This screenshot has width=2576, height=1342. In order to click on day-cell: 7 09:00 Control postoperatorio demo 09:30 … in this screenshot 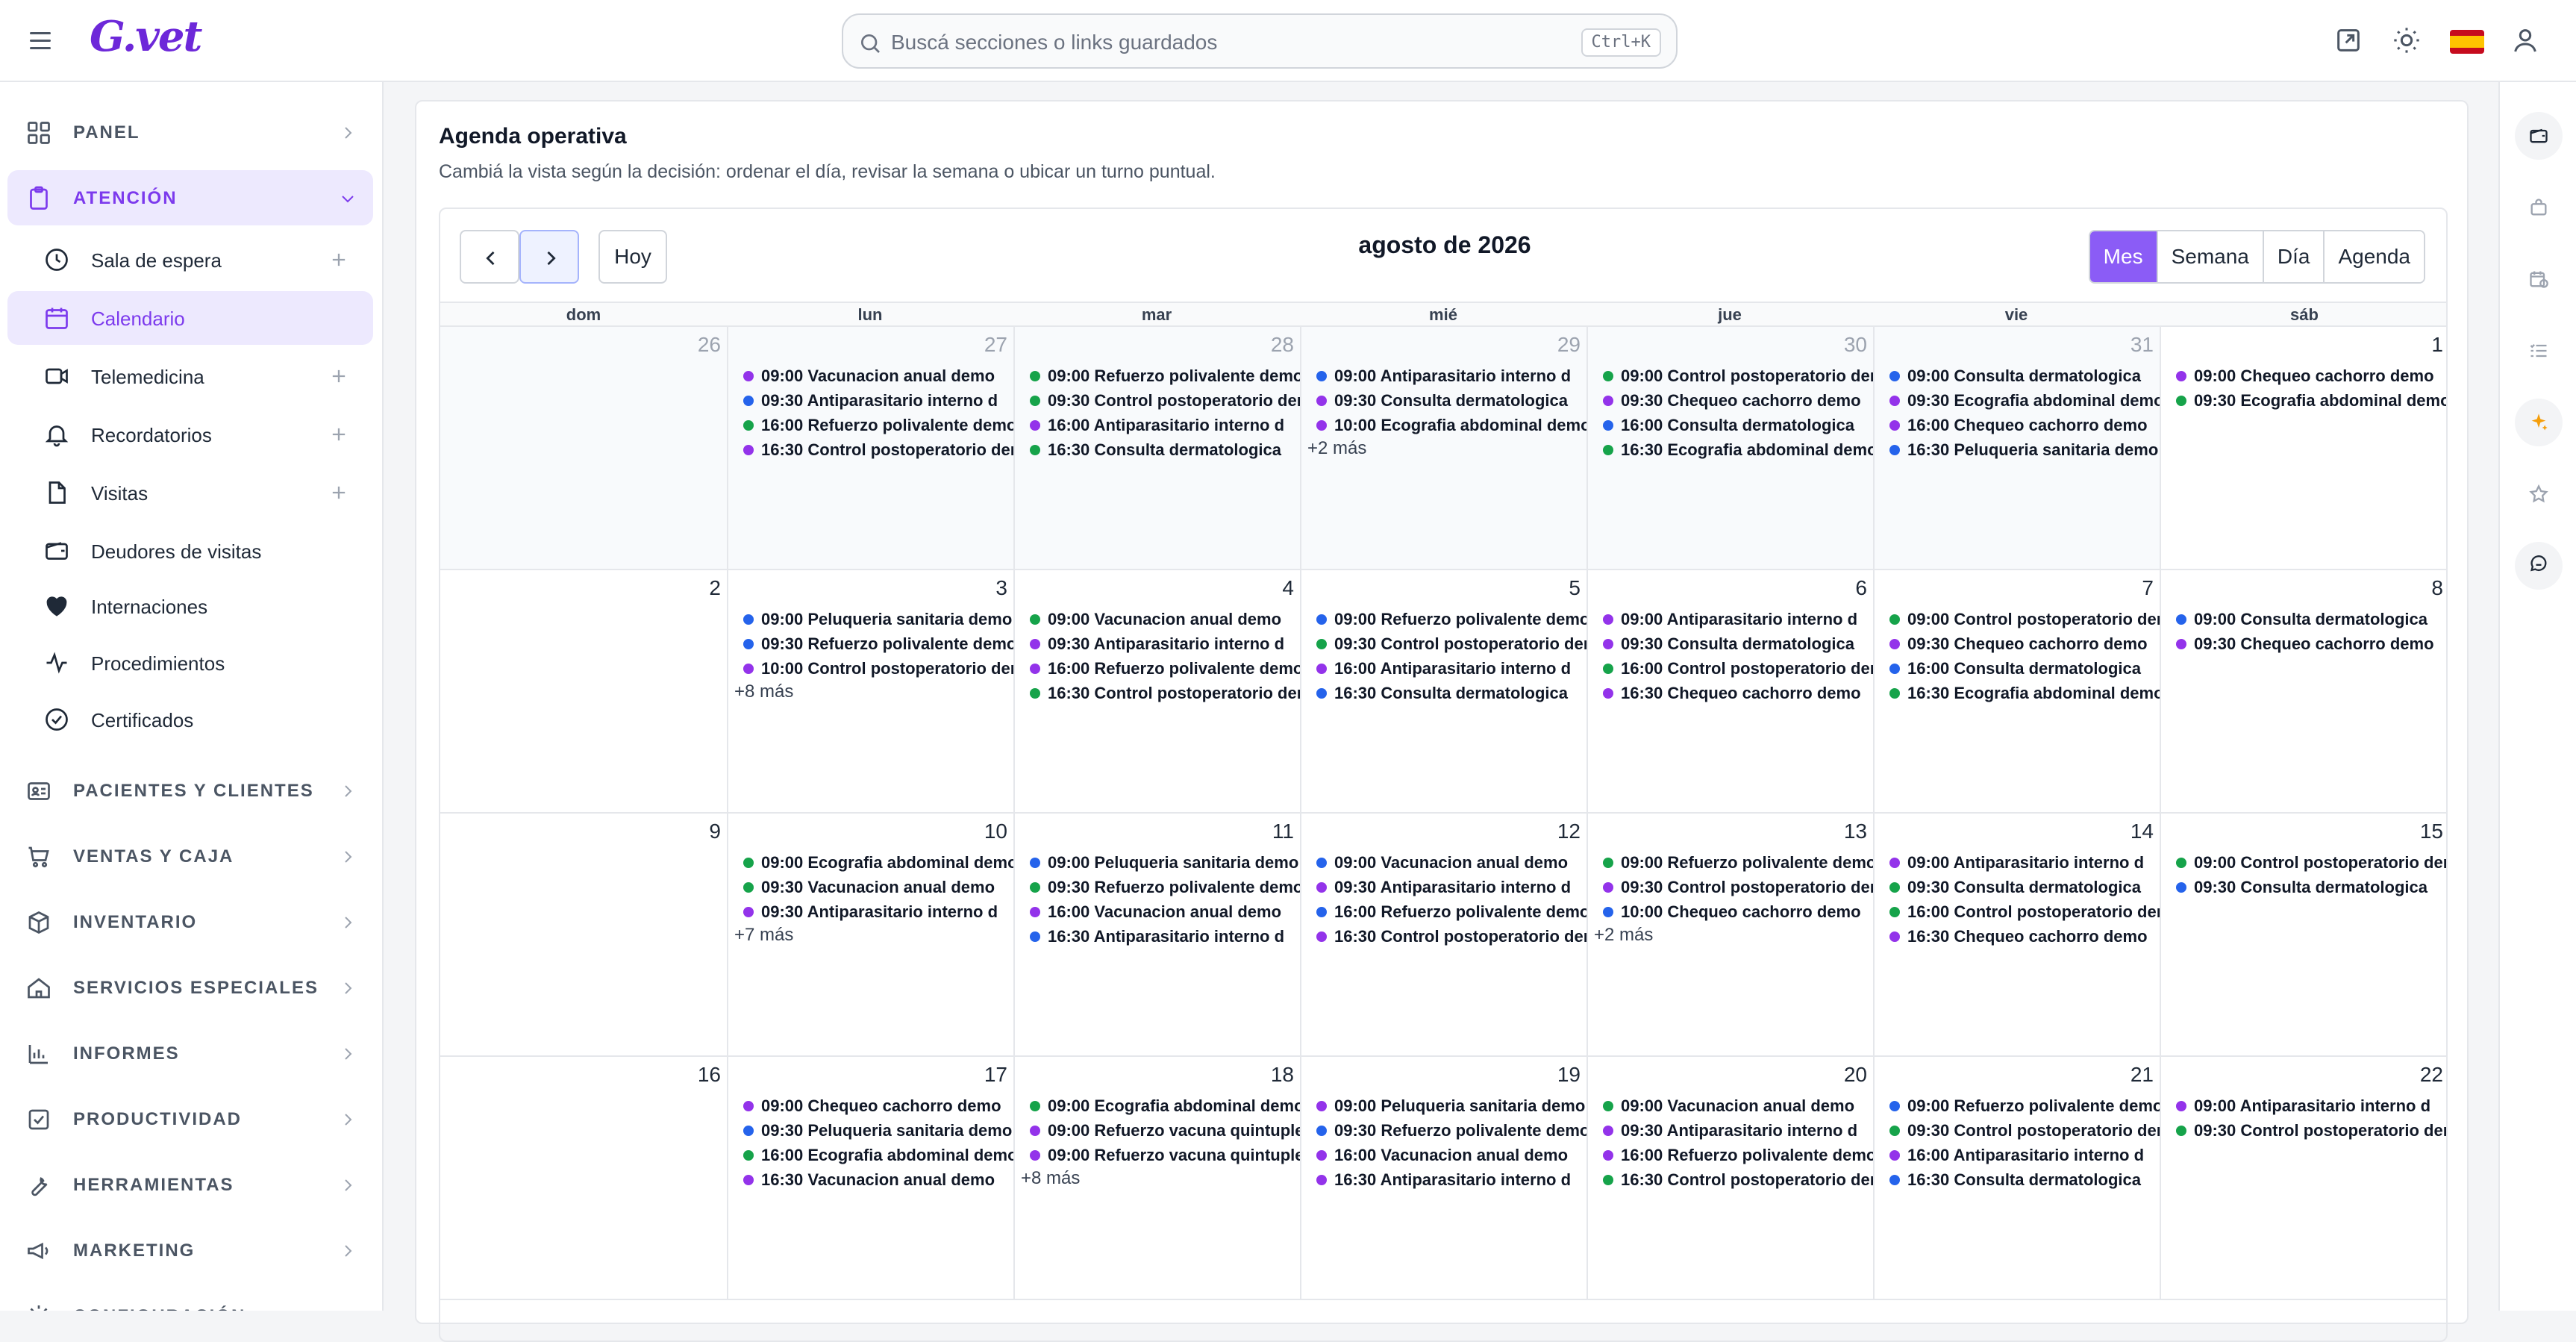, I will do `click(2016, 691)`.